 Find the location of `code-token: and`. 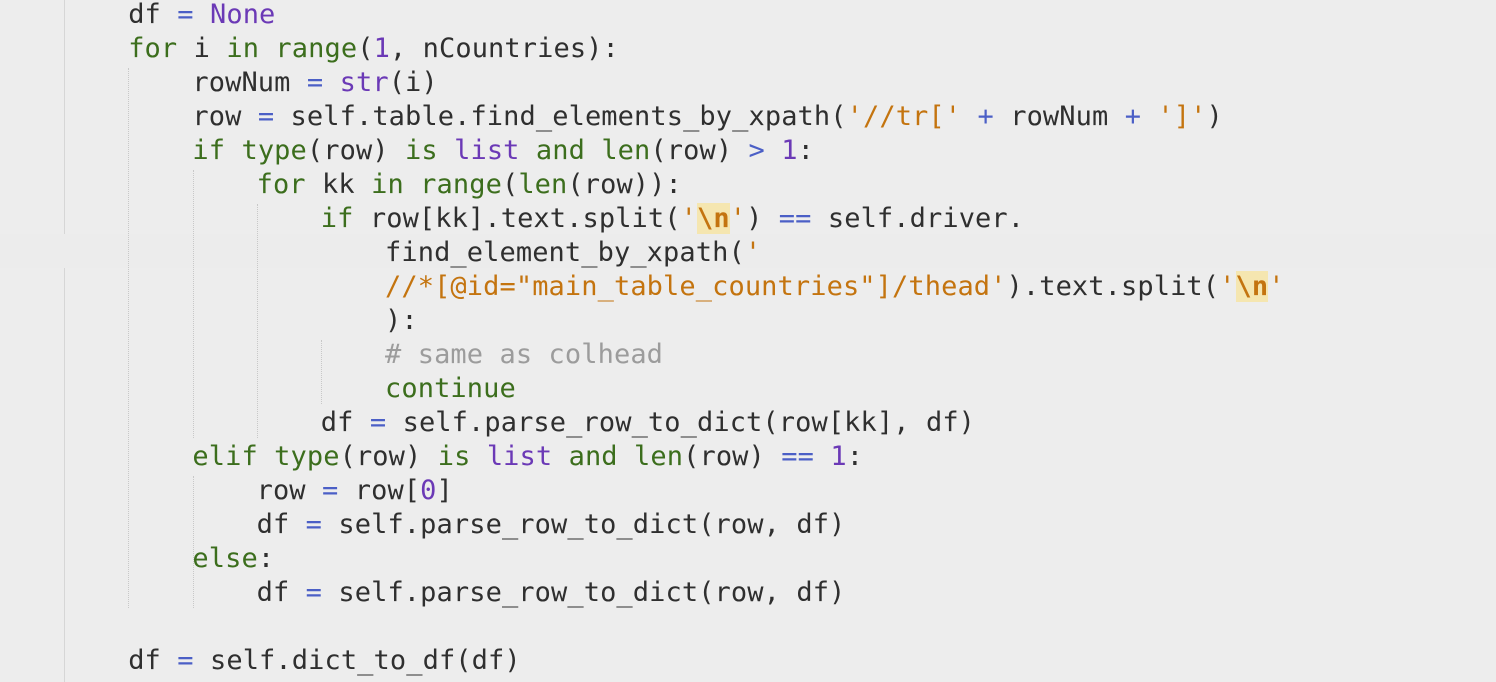

code-token: and is located at coordinates (593, 456).